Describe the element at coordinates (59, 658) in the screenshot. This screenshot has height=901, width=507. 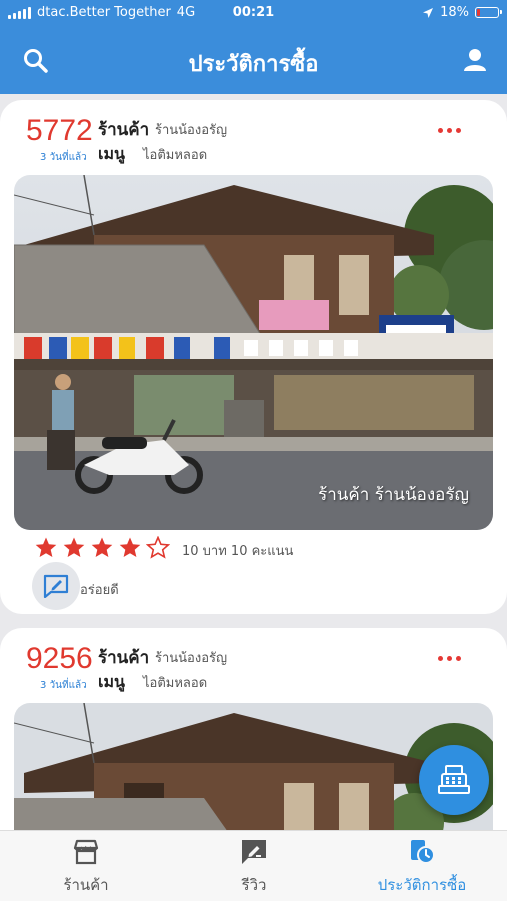
I see `order-code: 9256` at that location.